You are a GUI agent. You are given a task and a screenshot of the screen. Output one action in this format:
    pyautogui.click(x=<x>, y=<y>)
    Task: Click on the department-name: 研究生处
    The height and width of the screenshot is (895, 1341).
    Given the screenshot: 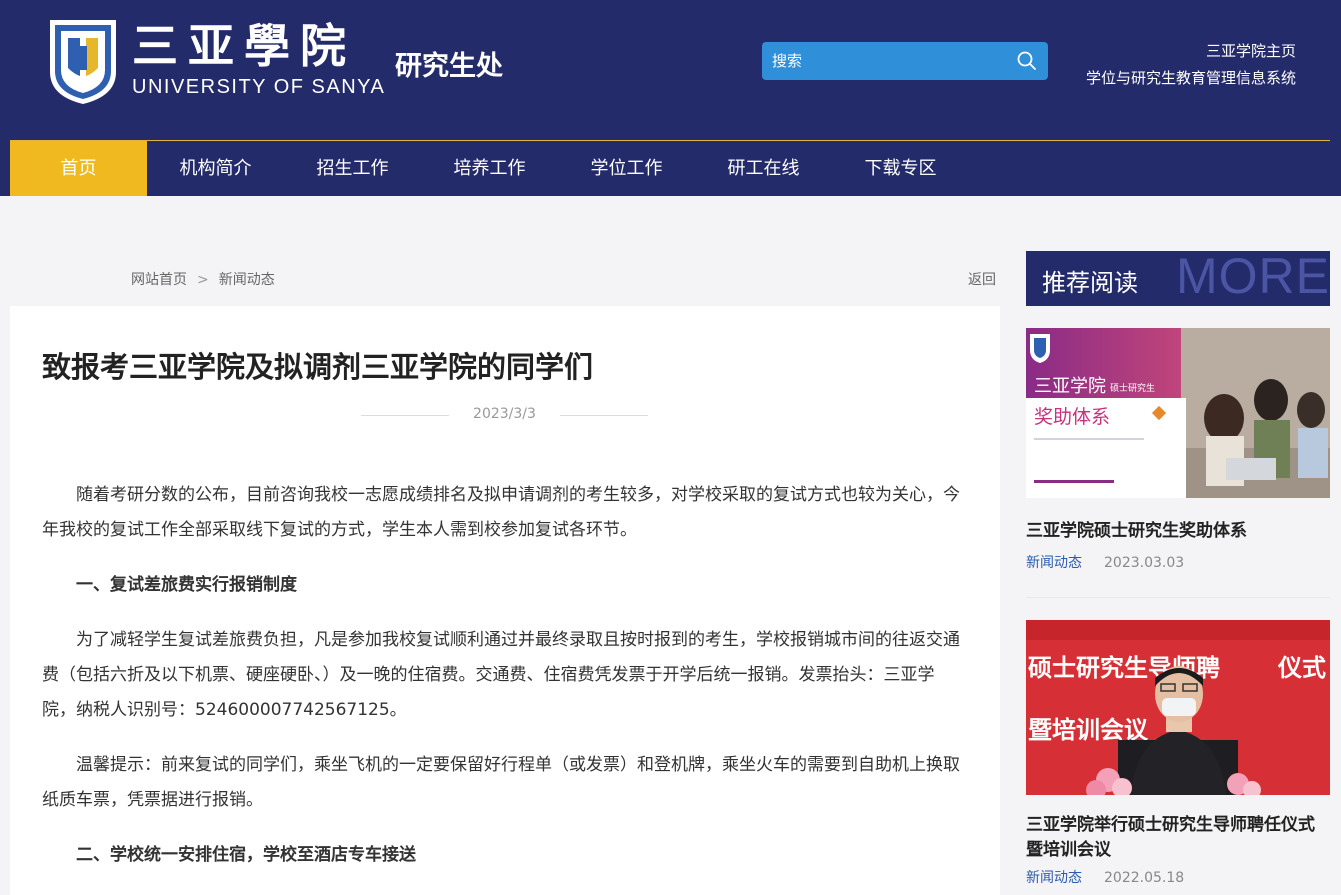 What is the action you would take?
    pyautogui.click(x=449, y=66)
    